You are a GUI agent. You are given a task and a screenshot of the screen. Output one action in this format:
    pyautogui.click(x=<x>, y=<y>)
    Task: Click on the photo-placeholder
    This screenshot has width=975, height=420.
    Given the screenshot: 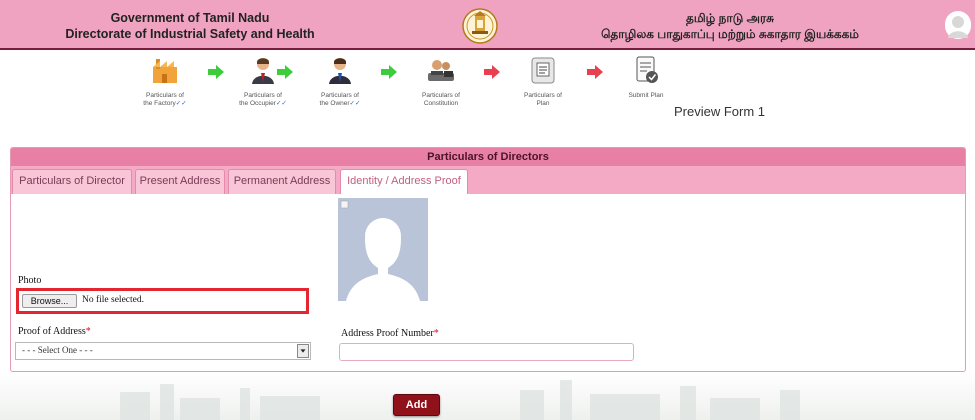 What is the action you would take?
    pyautogui.click(x=383, y=249)
    